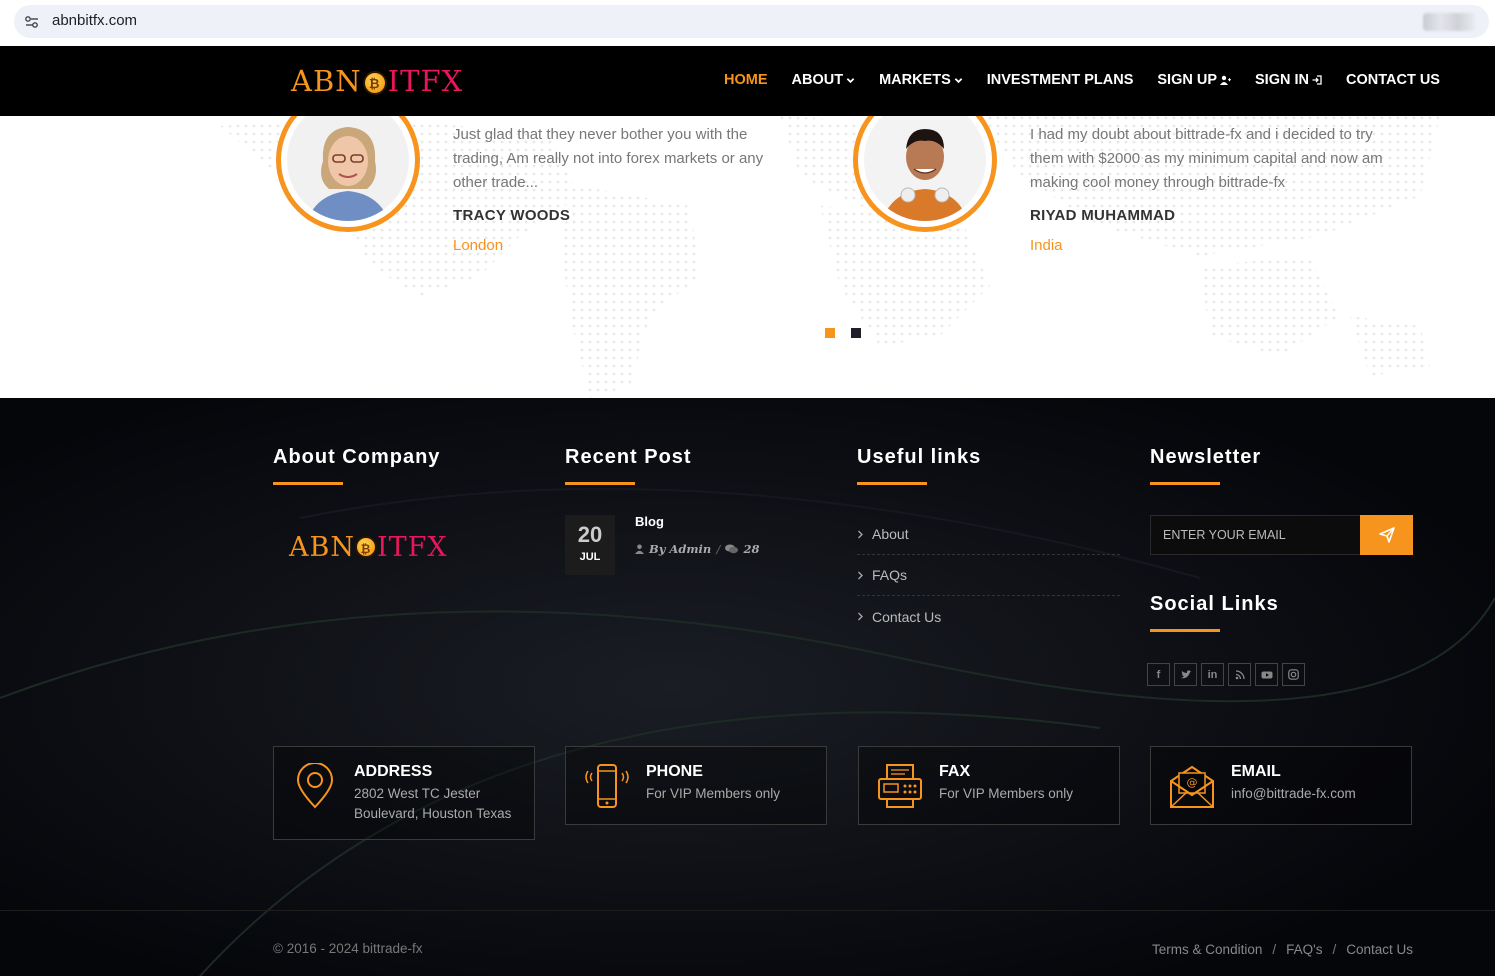  I want to click on woman-portrait-icon, so click(348, 168).